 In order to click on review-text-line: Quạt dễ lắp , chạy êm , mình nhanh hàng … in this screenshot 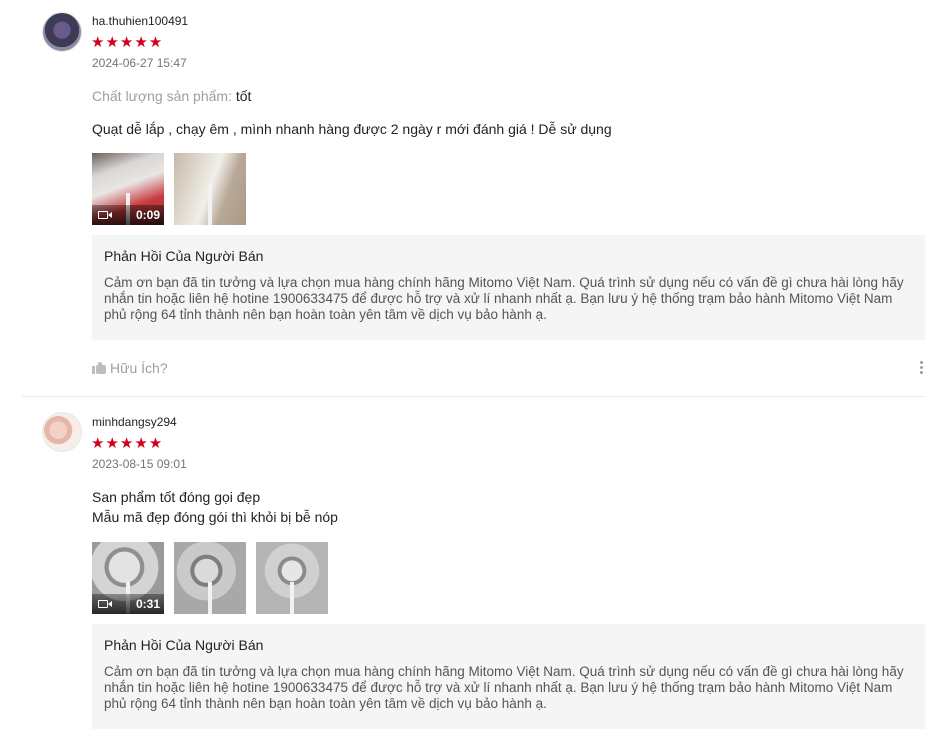, I will do `click(352, 129)`.